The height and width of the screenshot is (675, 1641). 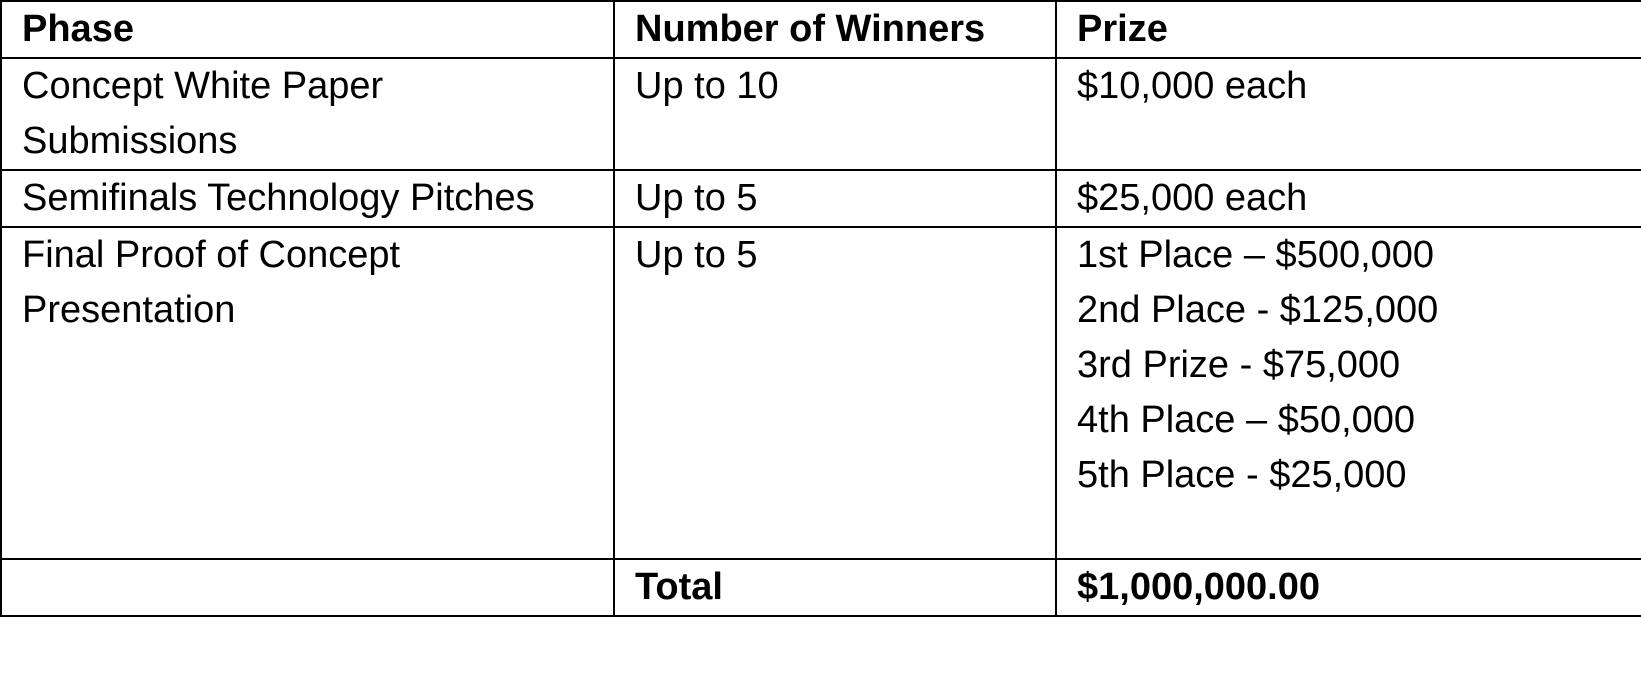 I want to click on header-number-of-winners: Number of Winners, so click(x=835, y=29).